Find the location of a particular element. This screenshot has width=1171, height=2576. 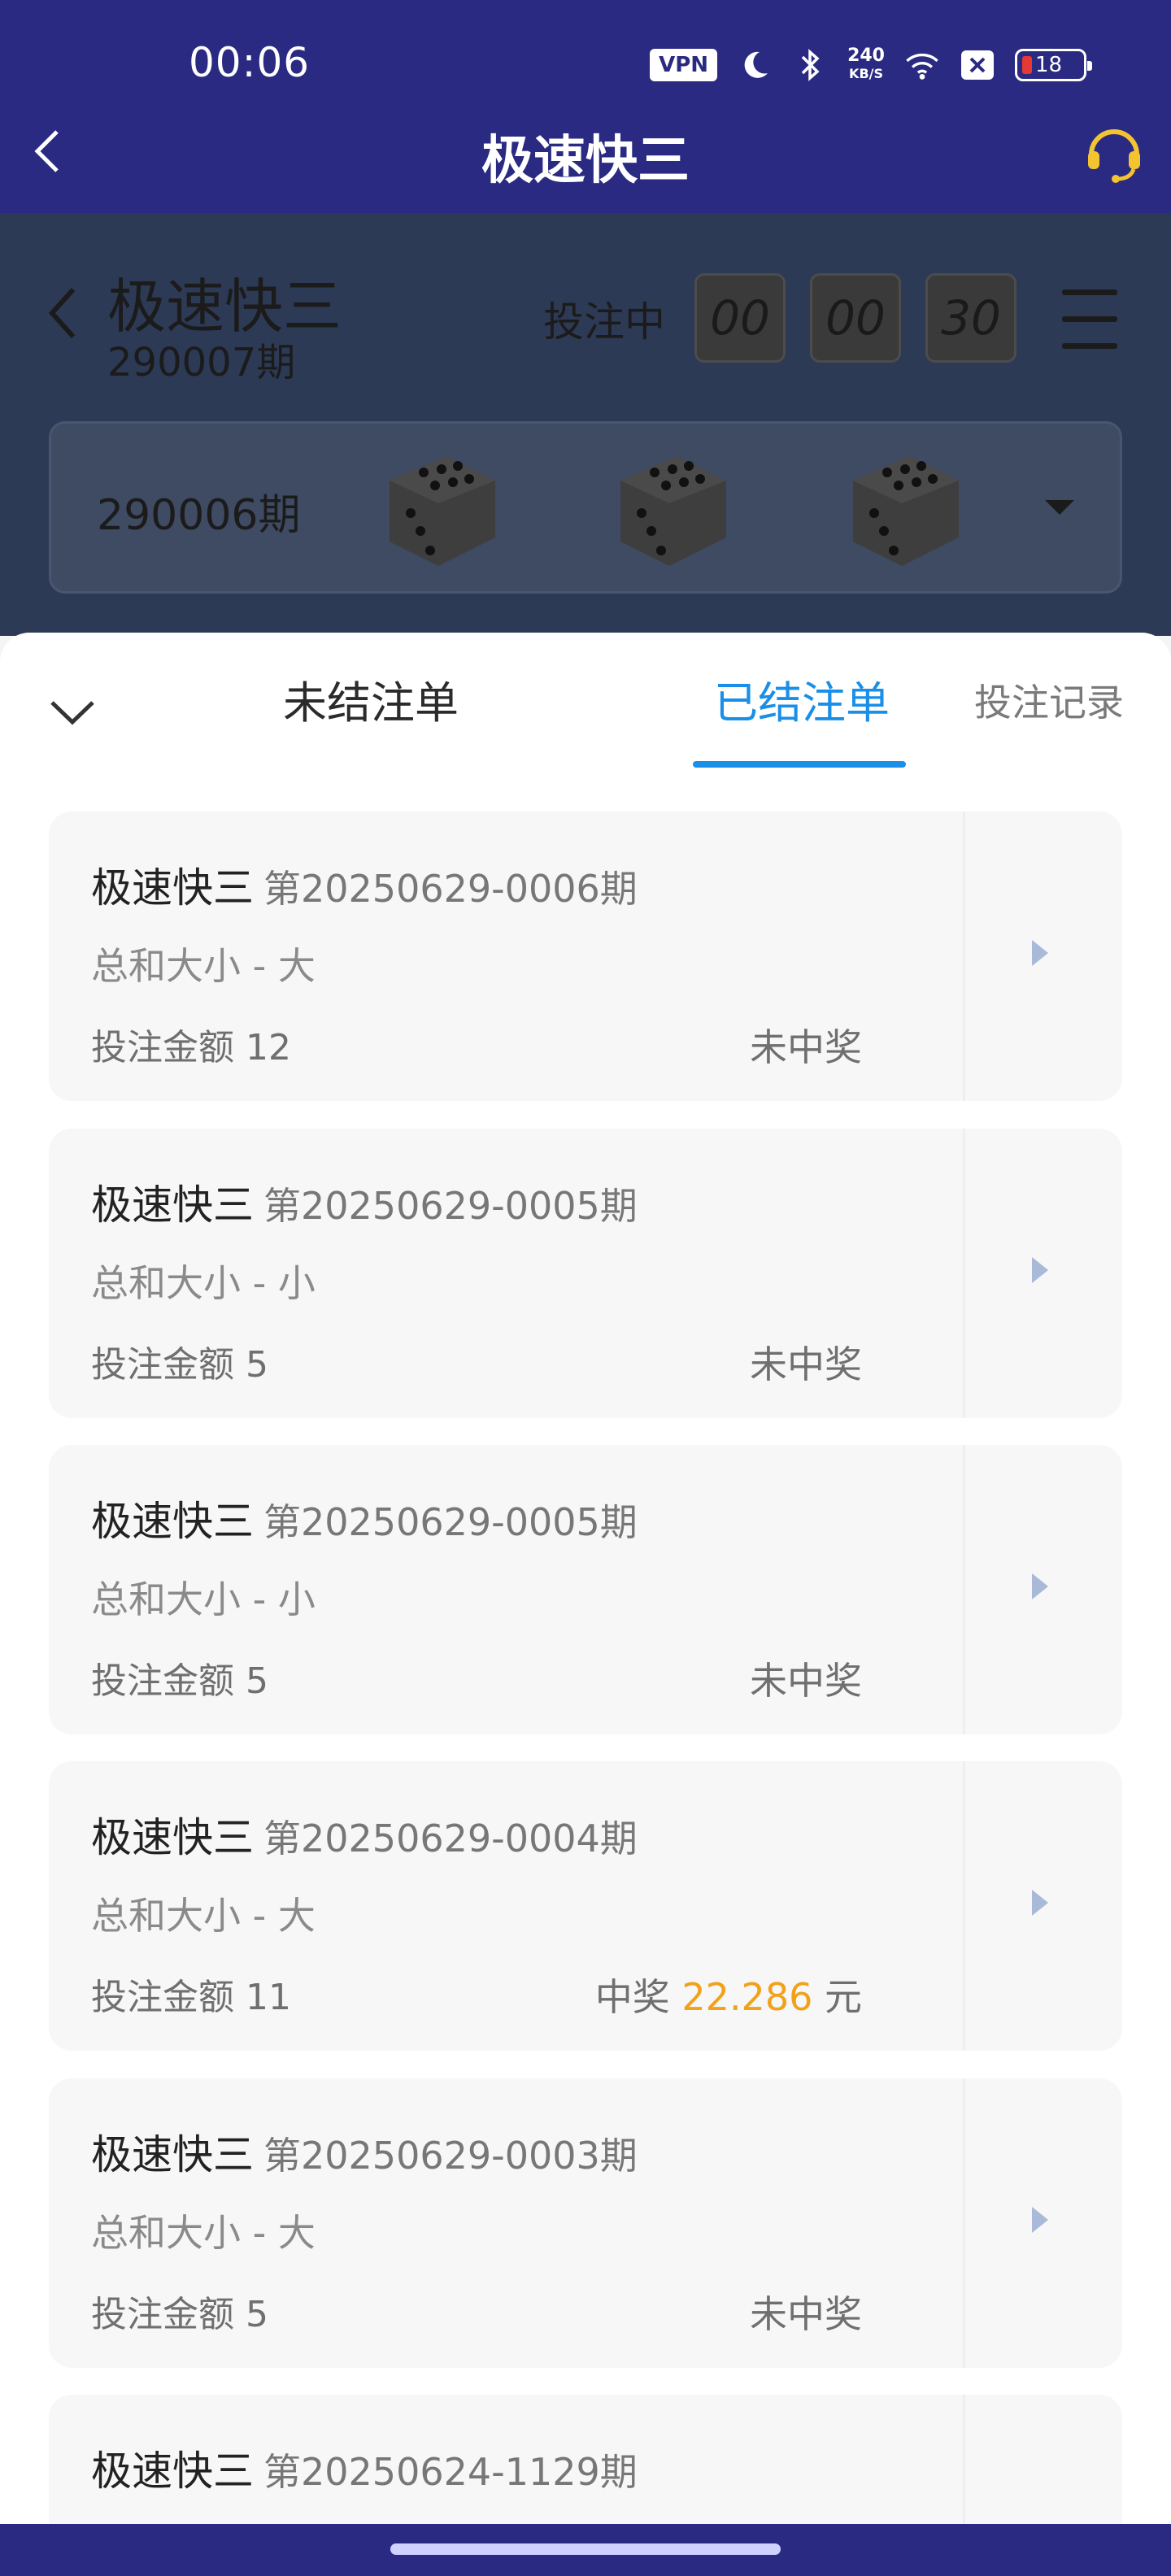

system-nav-bar is located at coordinates (585, 2550).